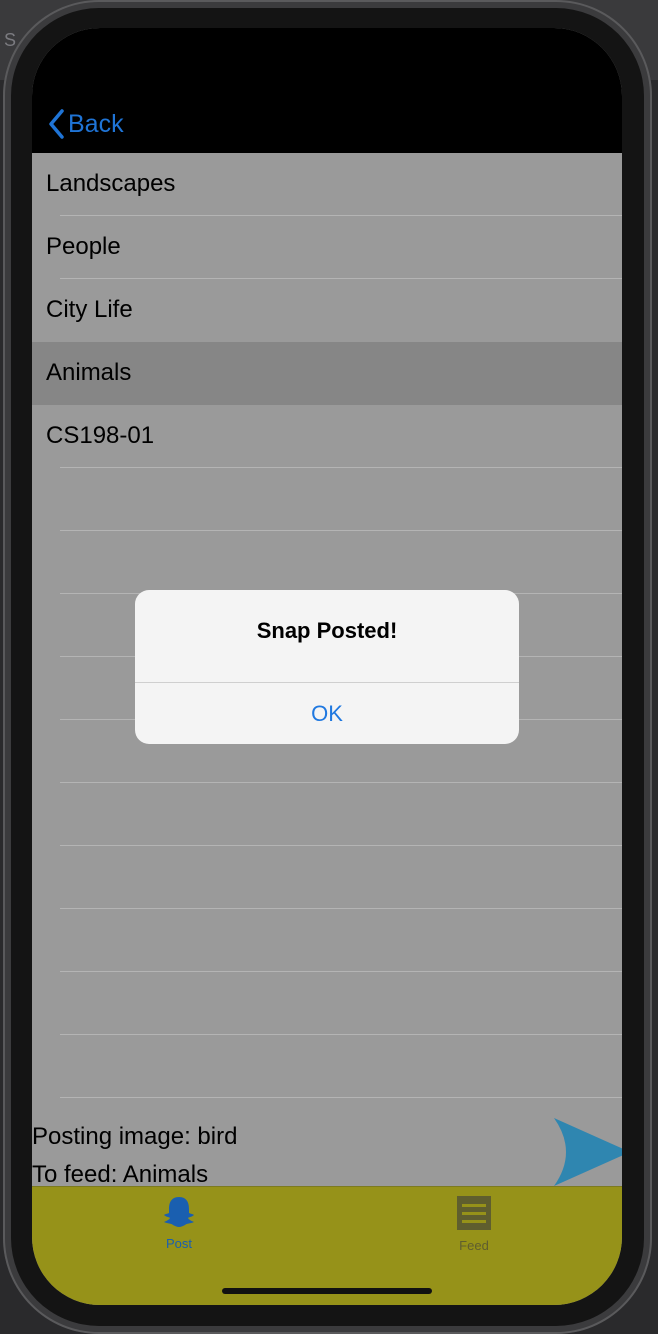  I want to click on tab-feed: Feed, so click(474, 1224).